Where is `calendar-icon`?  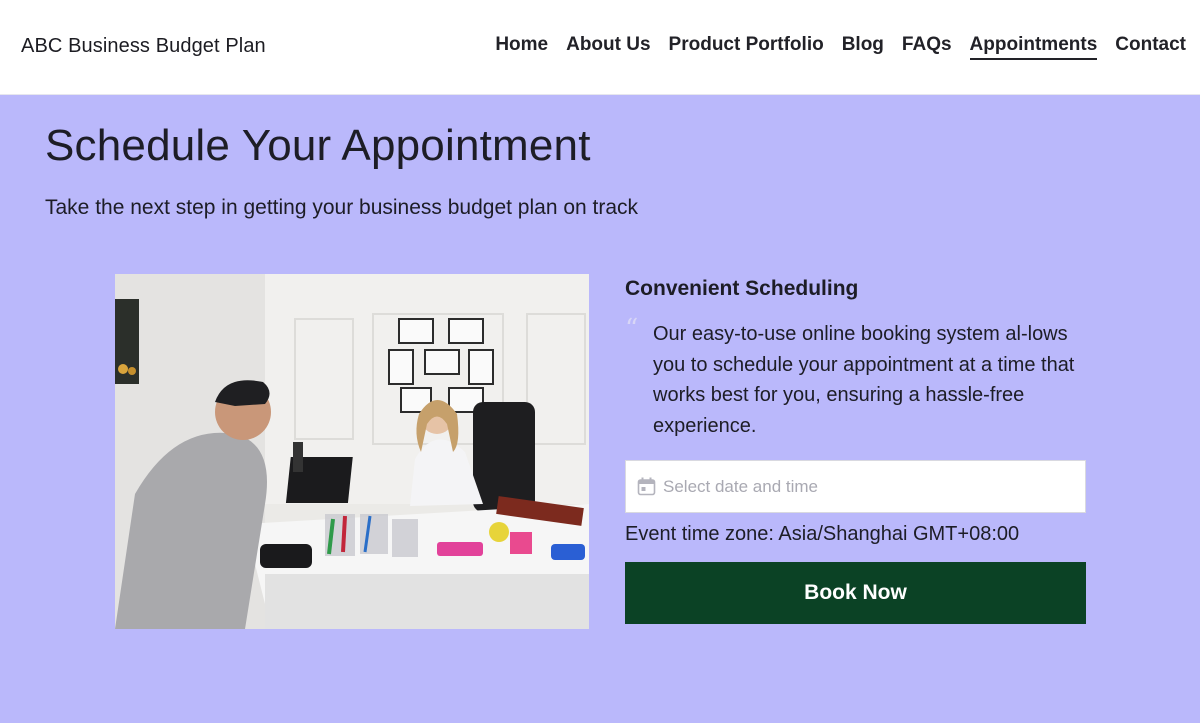 calendar-icon is located at coordinates (646, 486).